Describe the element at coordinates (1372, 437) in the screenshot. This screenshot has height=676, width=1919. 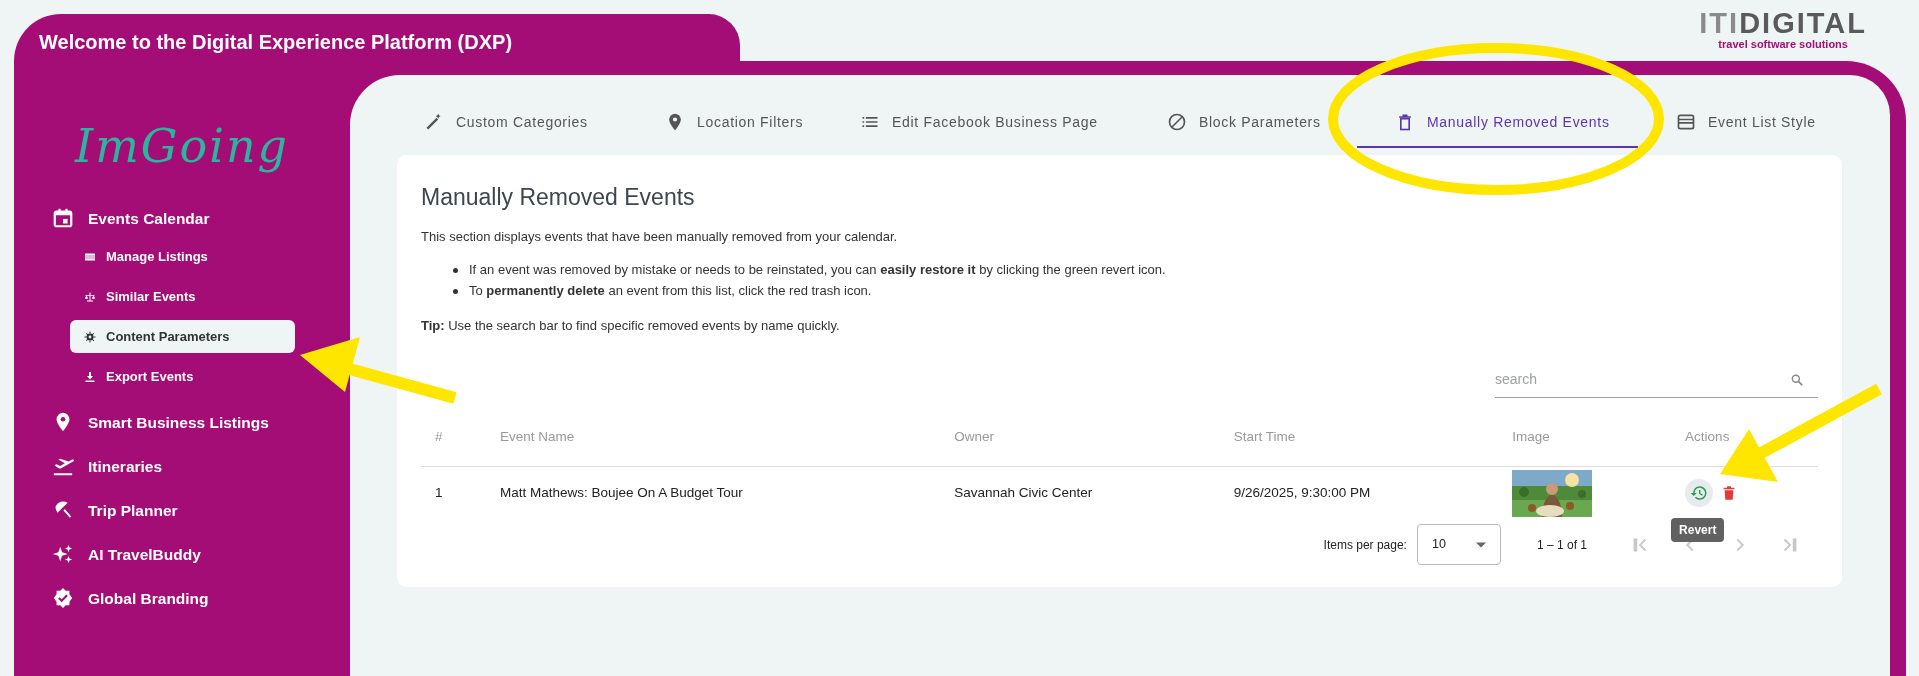
I see `column-header: Start Time` at that location.